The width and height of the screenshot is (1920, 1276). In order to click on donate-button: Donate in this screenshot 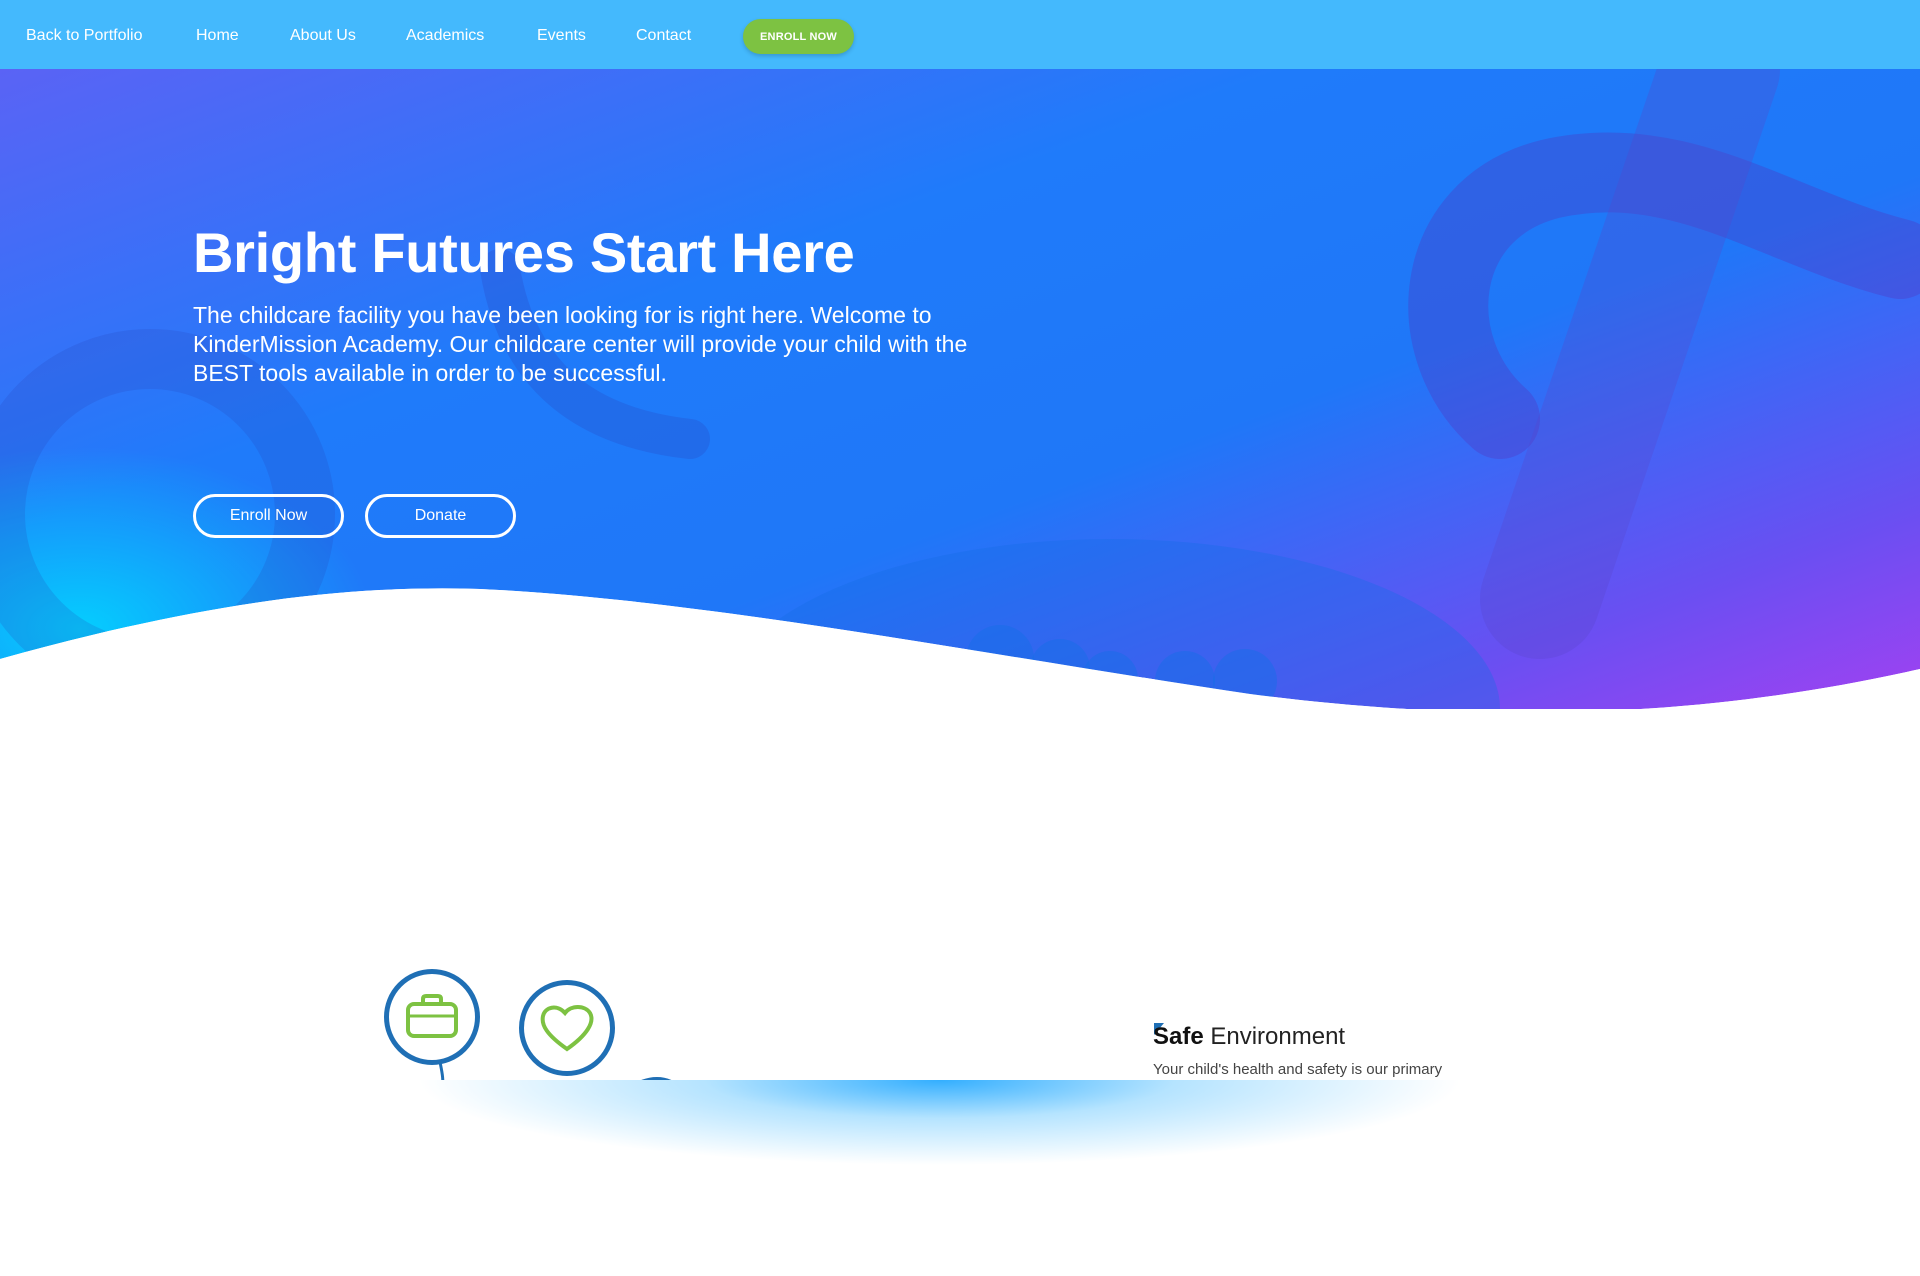, I will do `click(440, 516)`.